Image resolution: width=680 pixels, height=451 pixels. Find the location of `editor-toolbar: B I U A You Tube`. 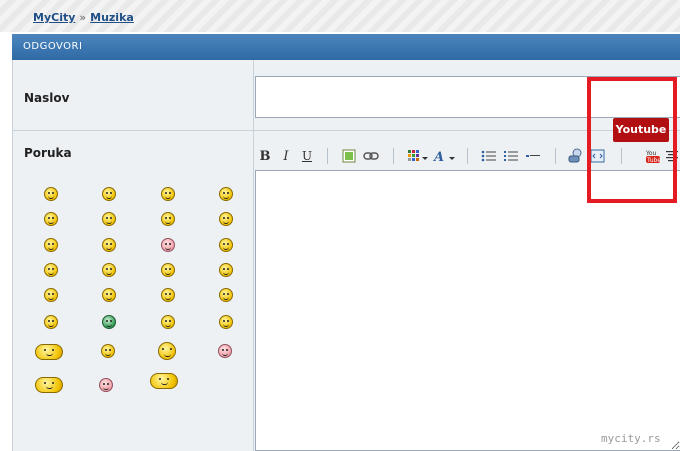

editor-toolbar: B I U A You Tube is located at coordinates (467, 157).